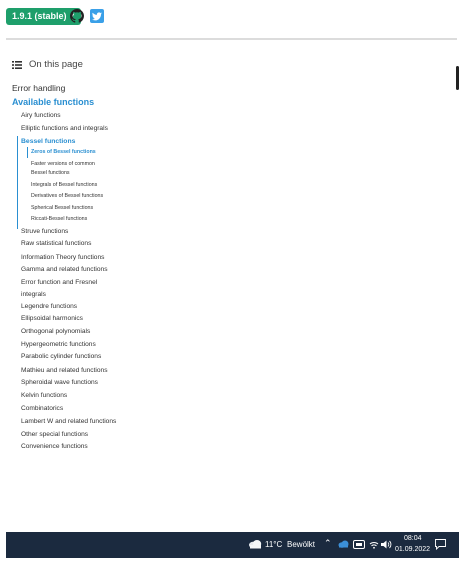 The height and width of the screenshot is (567, 474). I want to click on toc-item-gamma: Gamma and related functions, so click(64, 269).